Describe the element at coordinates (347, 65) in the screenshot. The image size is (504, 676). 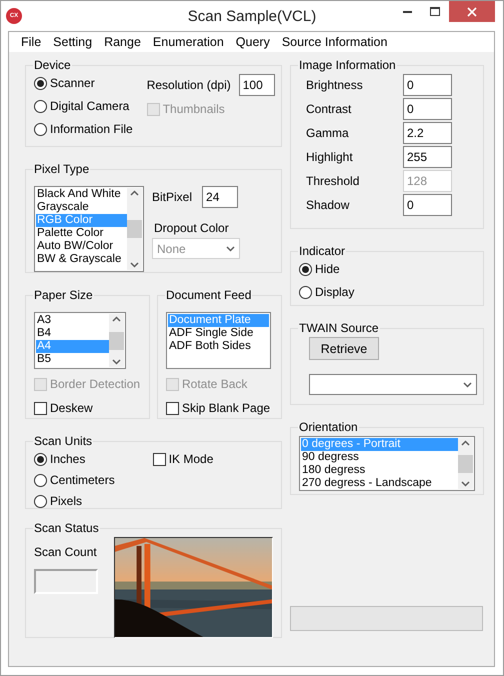
I see `group-title: Image Information` at that location.